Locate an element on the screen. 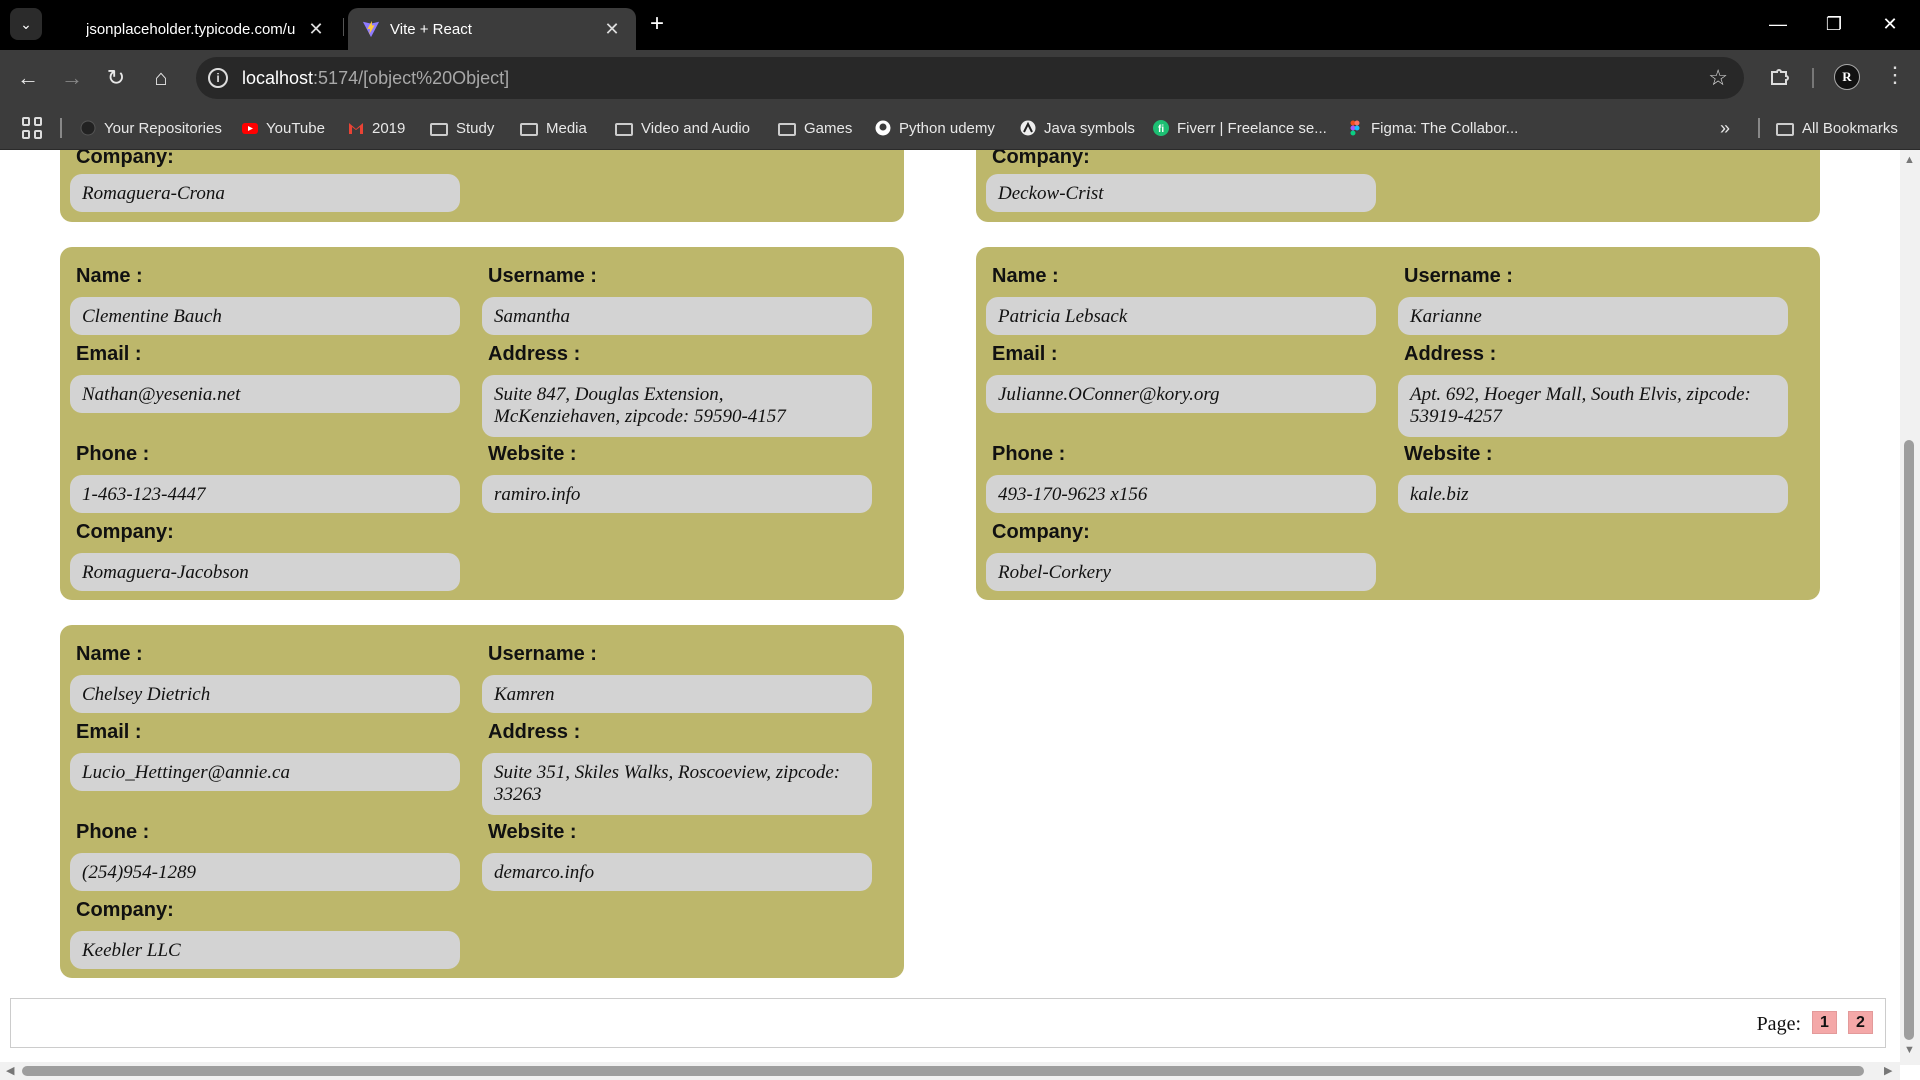  page-button-2: 2 is located at coordinates (1860, 1022).